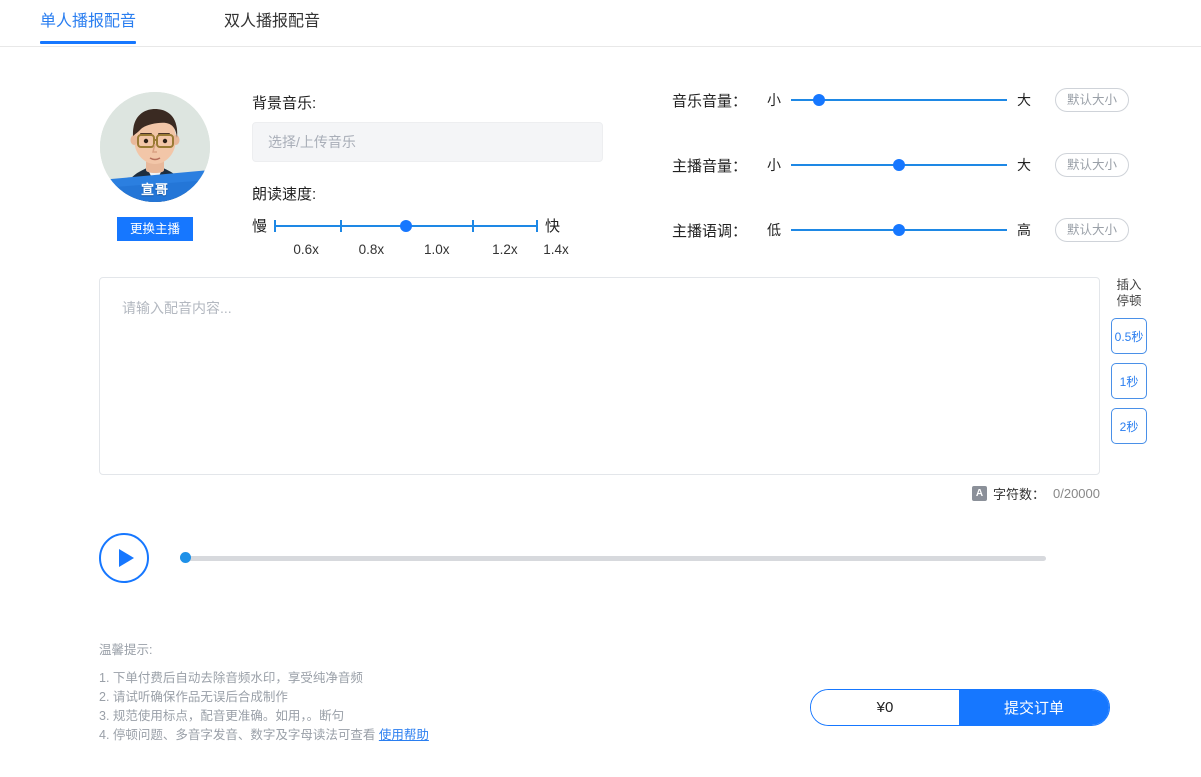  What do you see at coordinates (404, 735) in the screenshot?
I see `help-link: 使用帮助` at bounding box center [404, 735].